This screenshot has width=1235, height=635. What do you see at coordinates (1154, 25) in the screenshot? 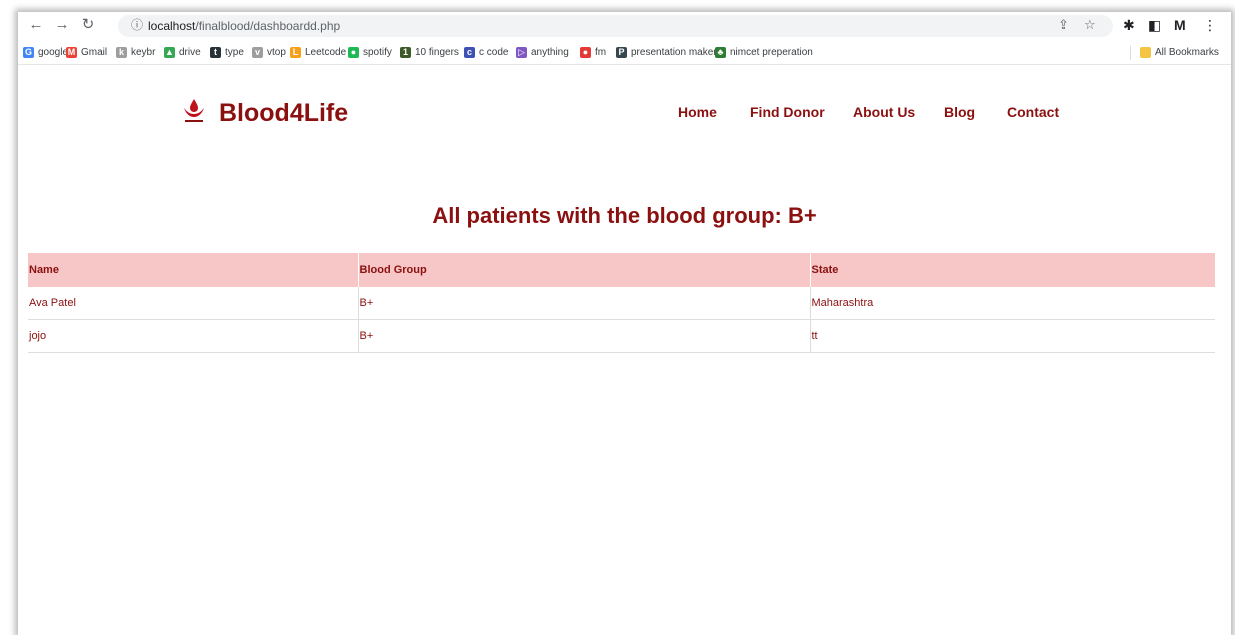
I see `side-panel-icon: ◧` at bounding box center [1154, 25].